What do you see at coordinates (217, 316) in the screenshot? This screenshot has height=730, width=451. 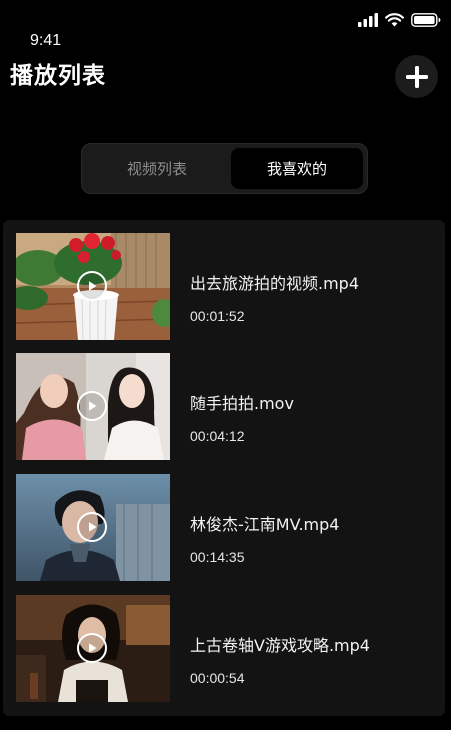 I see `video-duration: 00:01:52` at bounding box center [217, 316].